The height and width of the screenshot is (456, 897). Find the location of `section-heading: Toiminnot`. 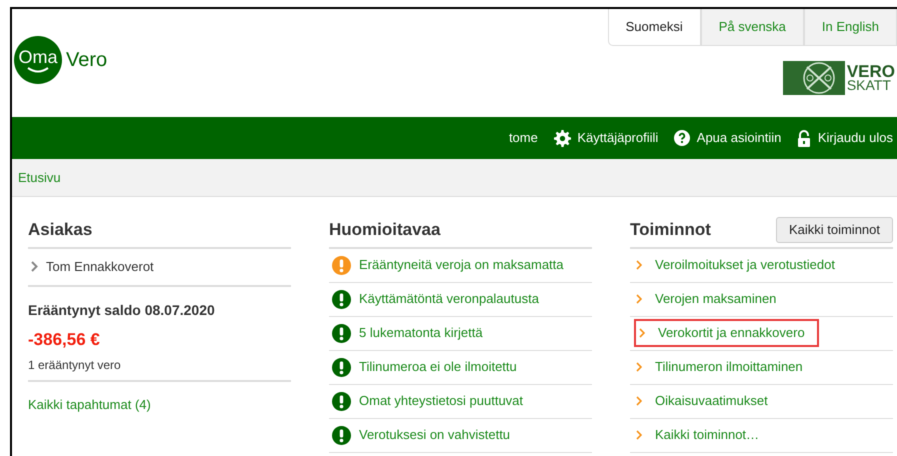

section-heading: Toiminnot is located at coordinates (670, 230).